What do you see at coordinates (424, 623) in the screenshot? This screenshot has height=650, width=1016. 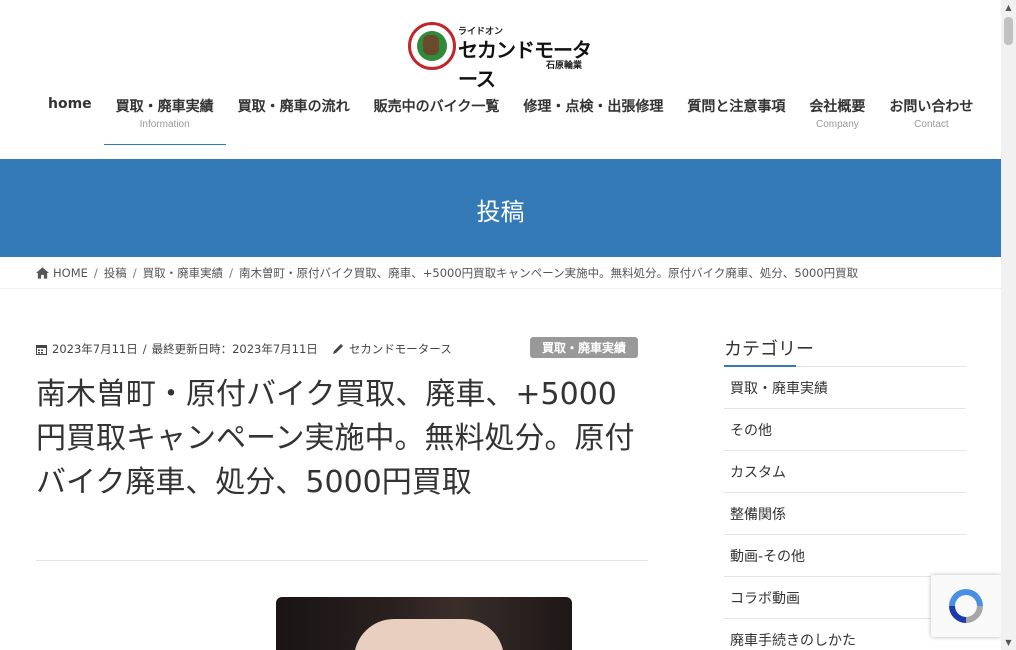 I see `post-featured-image` at bounding box center [424, 623].